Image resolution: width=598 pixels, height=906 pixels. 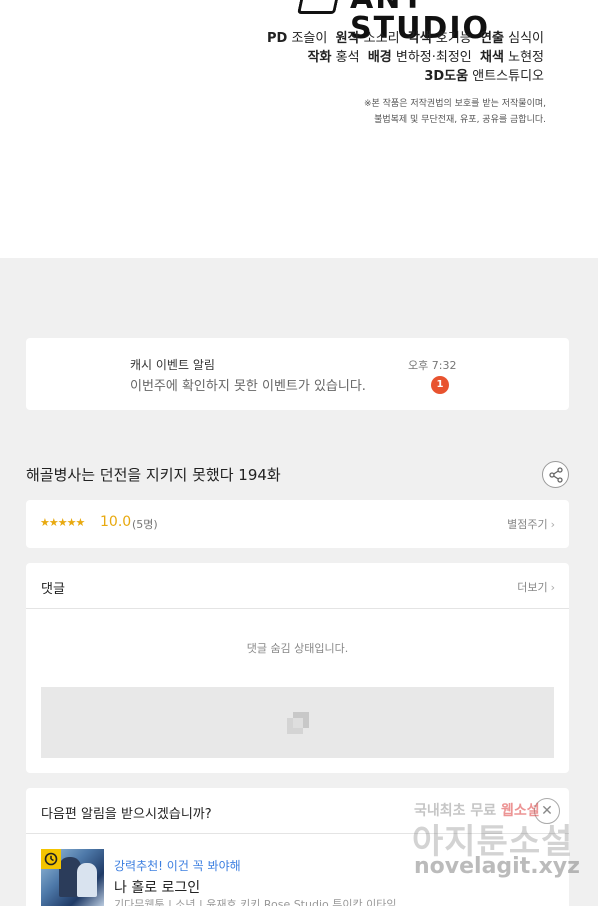 What do you see at coordinates (145, 524) in the screenshot?
I see `rating-vote-count: (5명)` at bounding box center [145, 524].